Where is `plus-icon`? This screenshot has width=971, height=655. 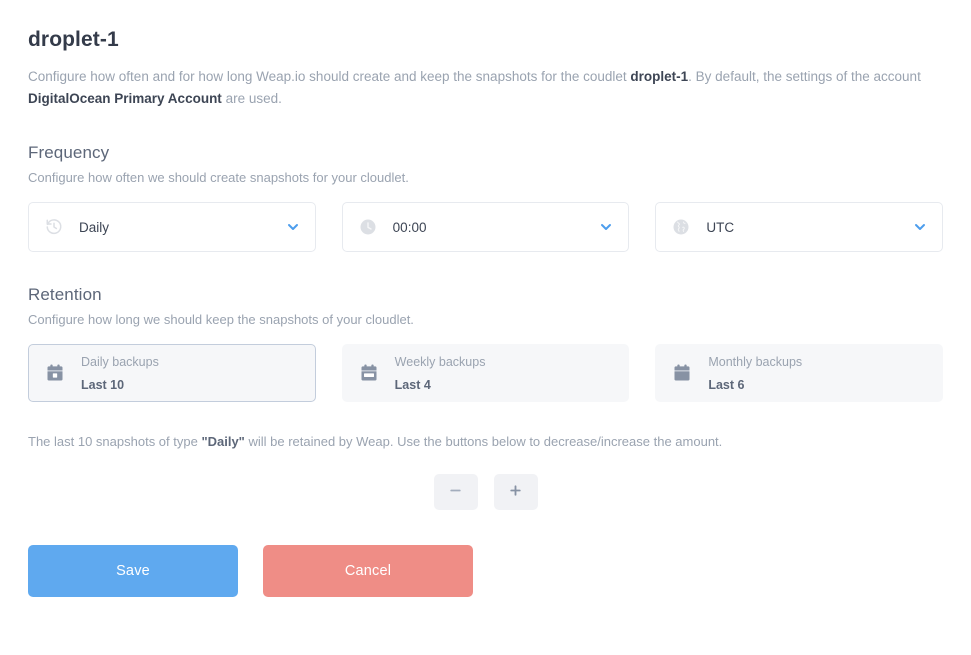 plus-icon is located at coordinates (515, 492).